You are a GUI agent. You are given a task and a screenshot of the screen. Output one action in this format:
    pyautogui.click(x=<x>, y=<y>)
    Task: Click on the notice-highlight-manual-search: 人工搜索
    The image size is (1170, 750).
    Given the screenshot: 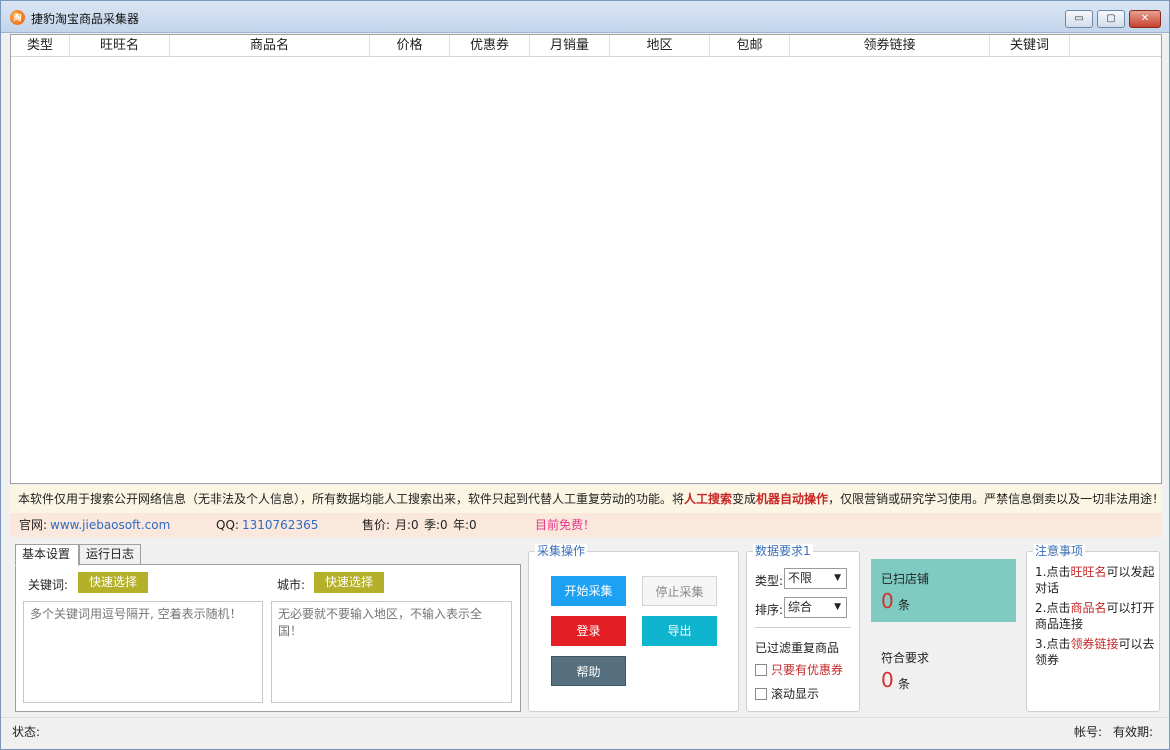 What is the action you would take?
    pyautogui.click(x=708, y=499)
    